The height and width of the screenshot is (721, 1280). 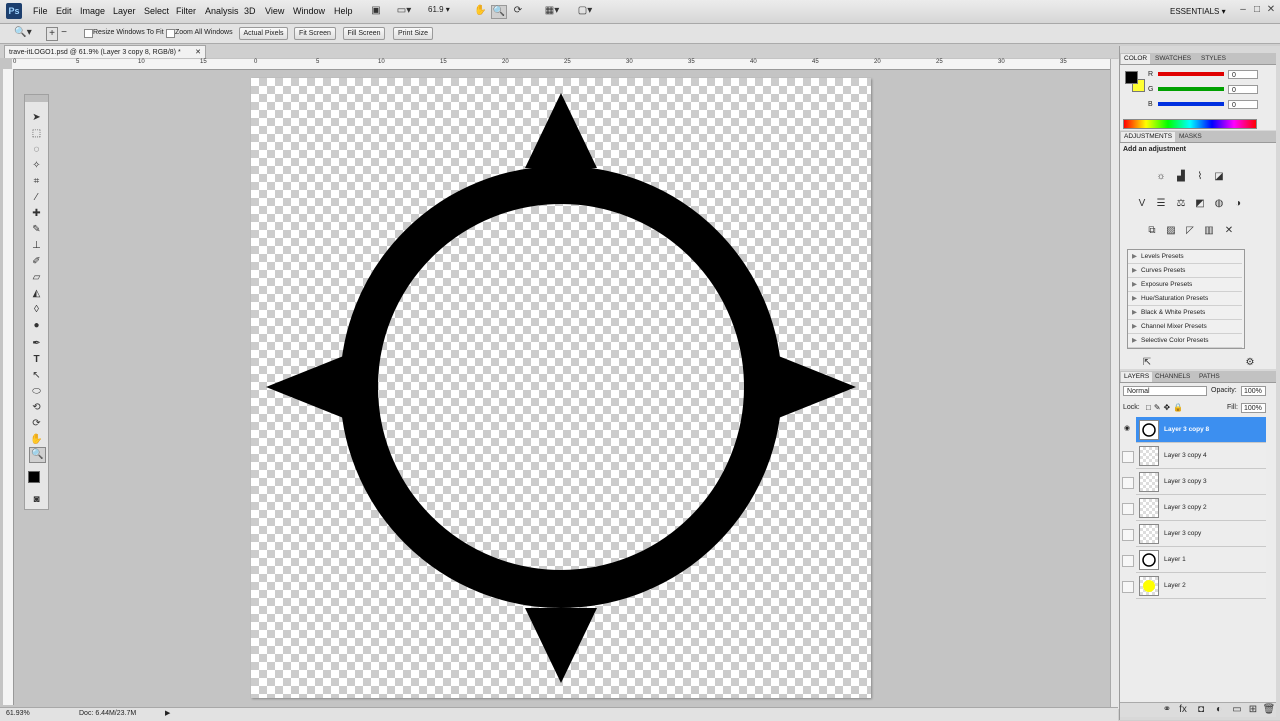 I want to click on menu-analysis: Analysis, so click(x=222, y=11).